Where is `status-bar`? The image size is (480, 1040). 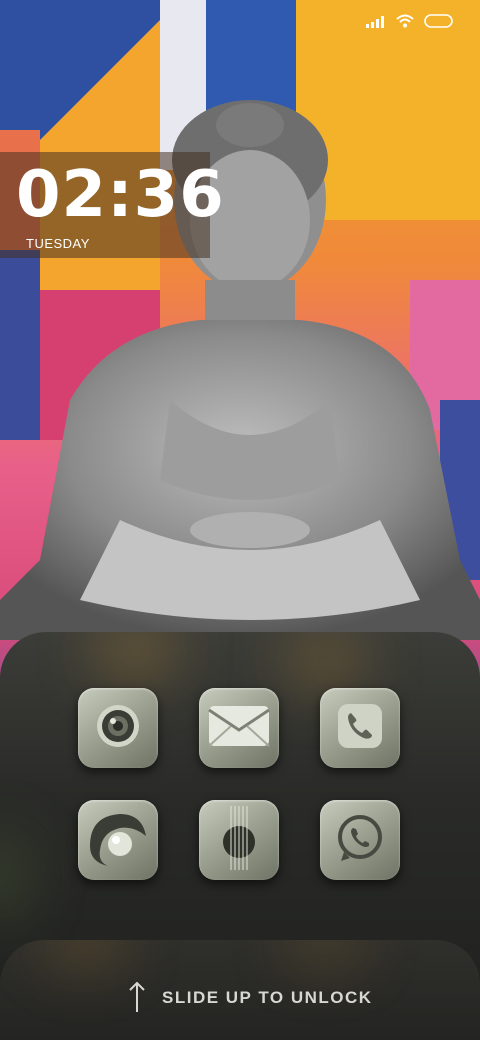
status-bar is located at coordinates (410, 23).